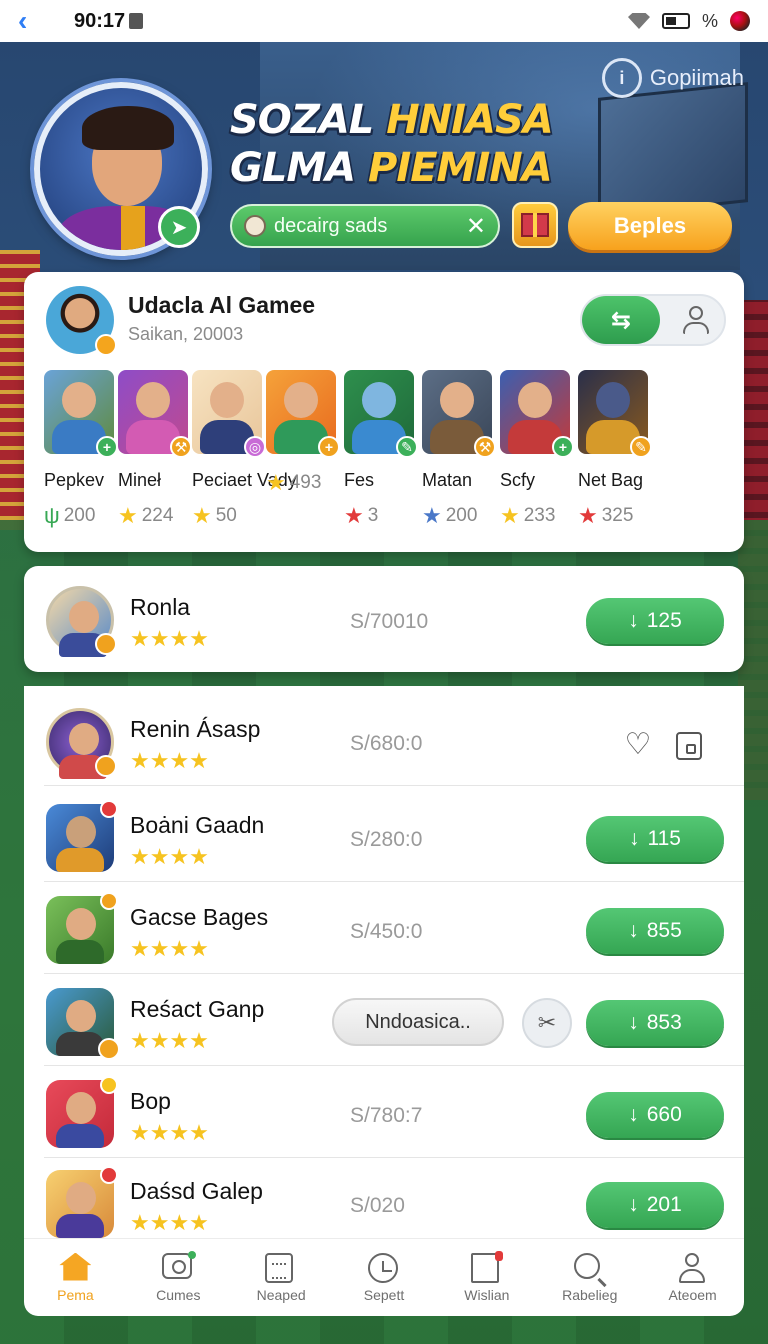  What do you see at coordinates (487, 1294) in the screenshot?
I see `nav-label: Wislian` at bounding box center [487, 1294].